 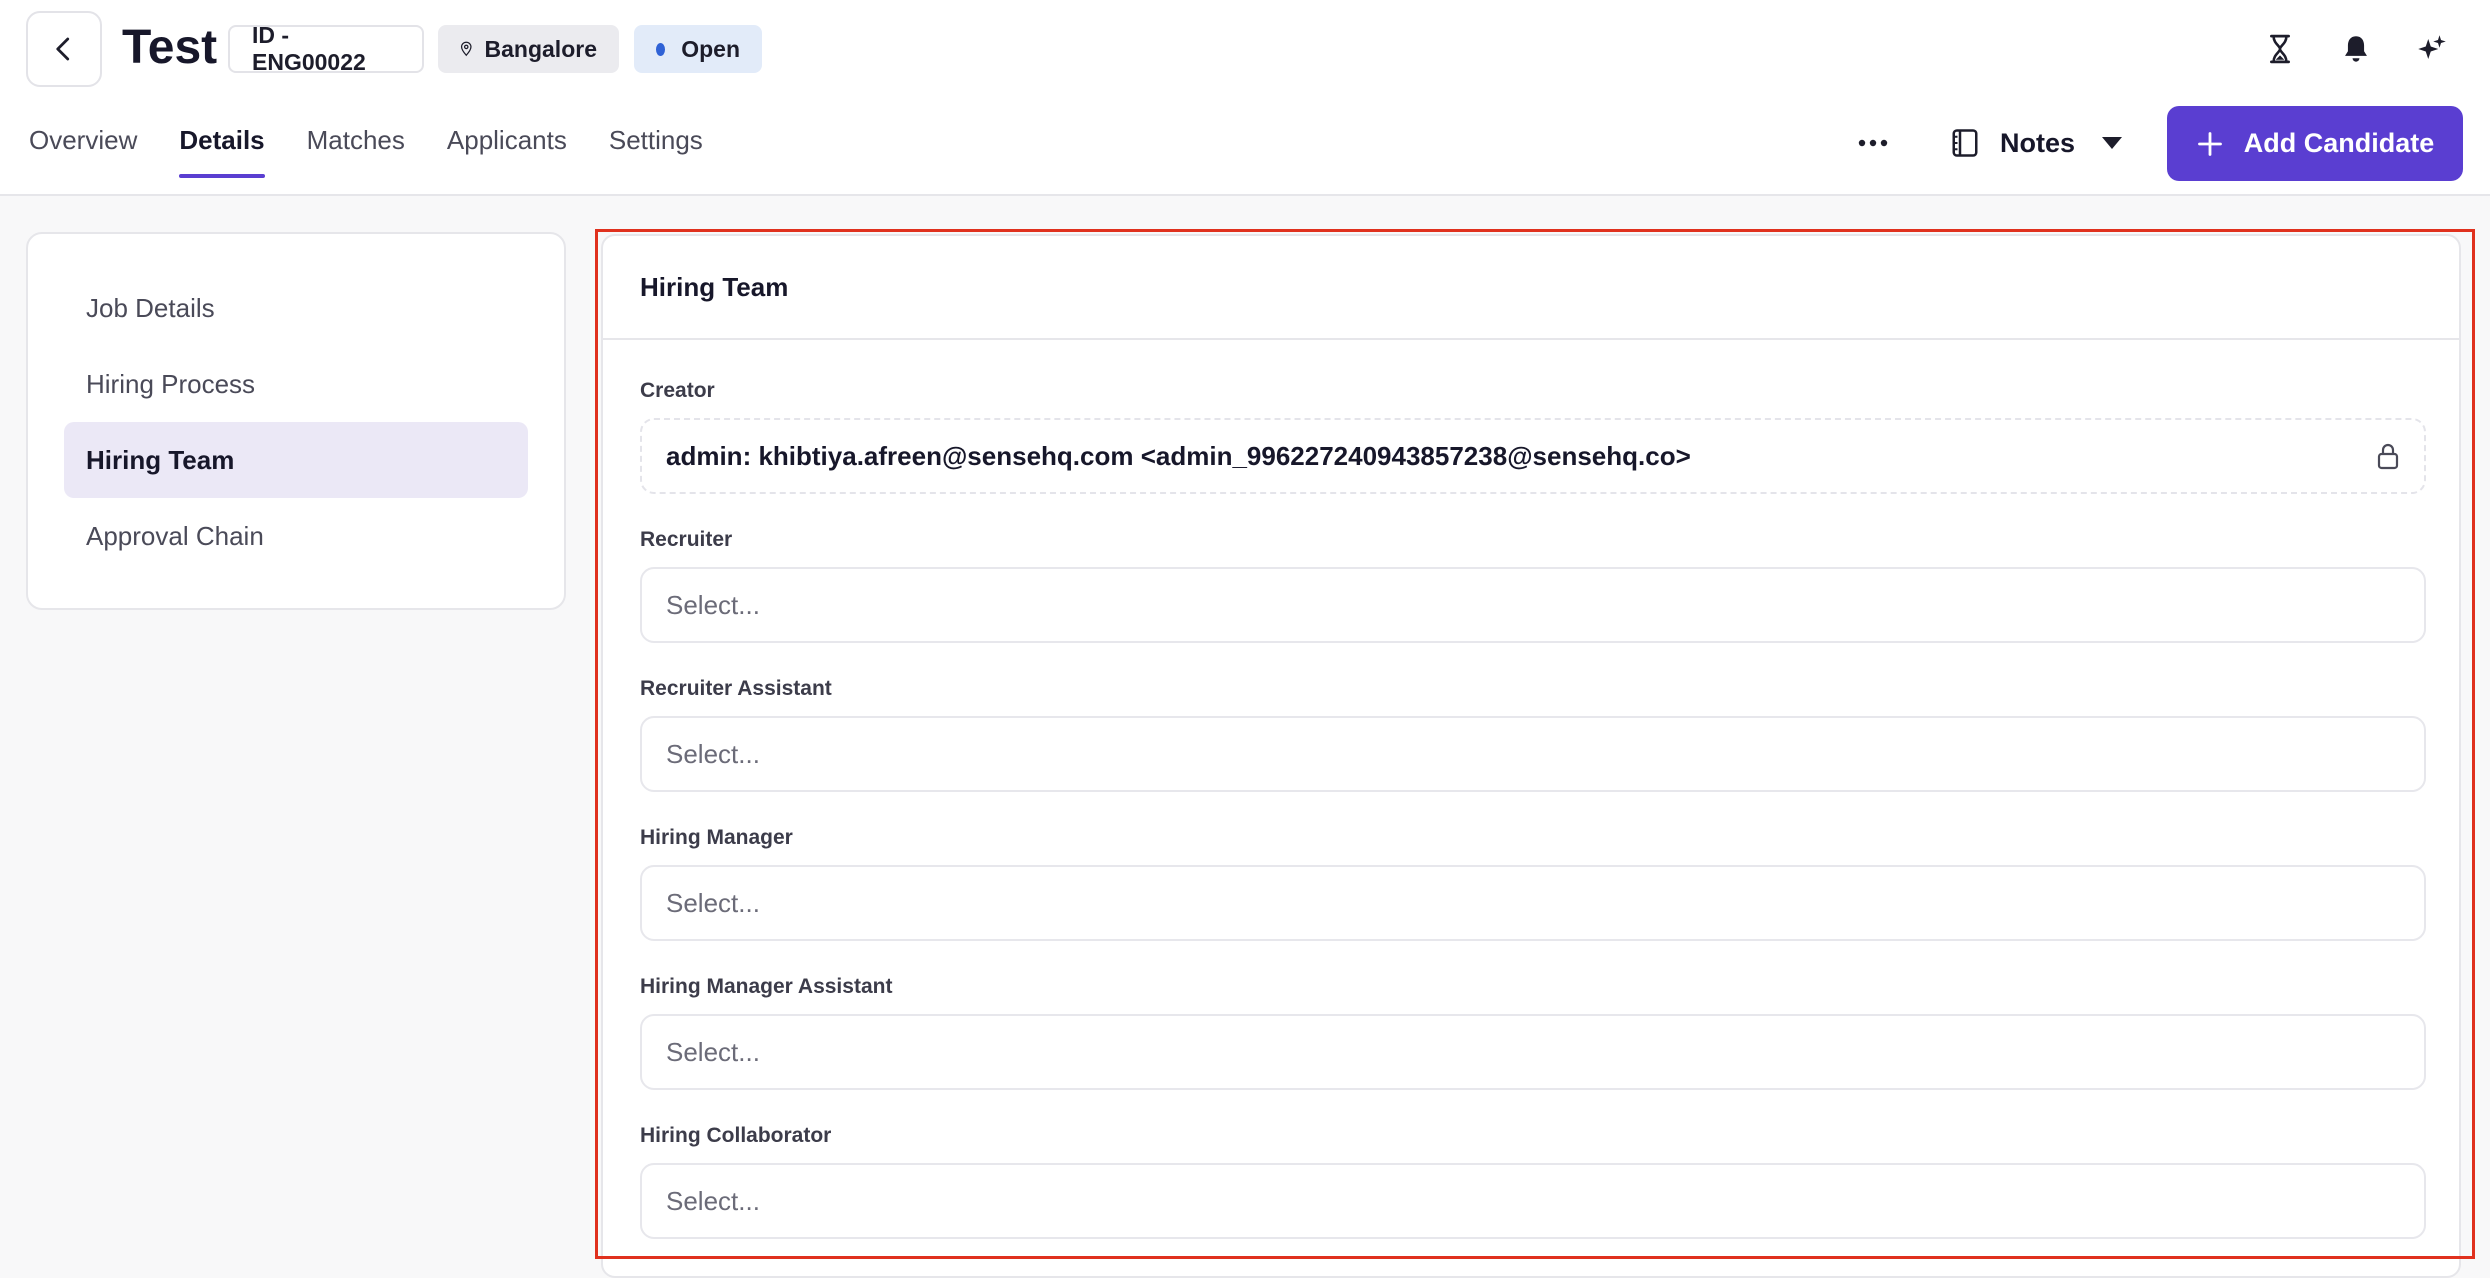 I want to click on sidenav-item-hiring-process: Hiring Process, so click(x=296, y=384).